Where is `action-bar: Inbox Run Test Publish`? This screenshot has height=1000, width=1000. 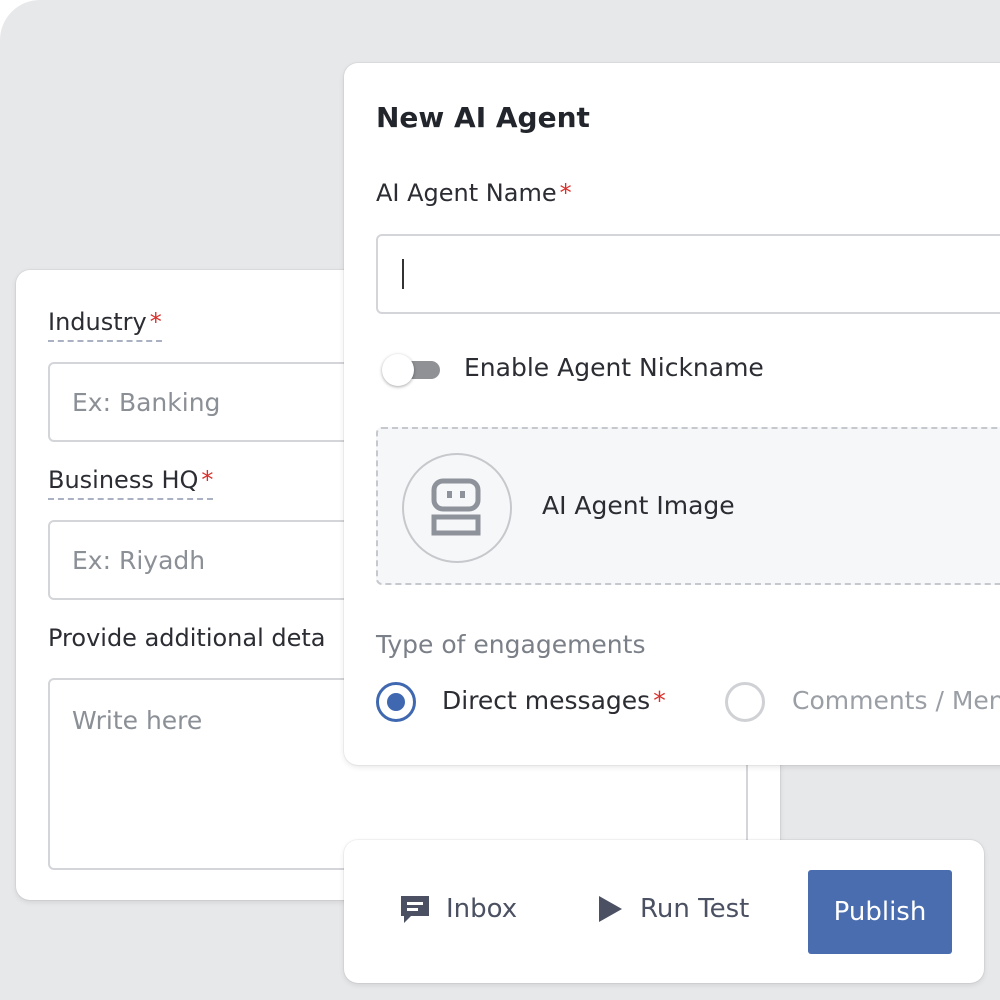
action-bar: Inbox Run Test Publish is located at coordinates (664, 911).